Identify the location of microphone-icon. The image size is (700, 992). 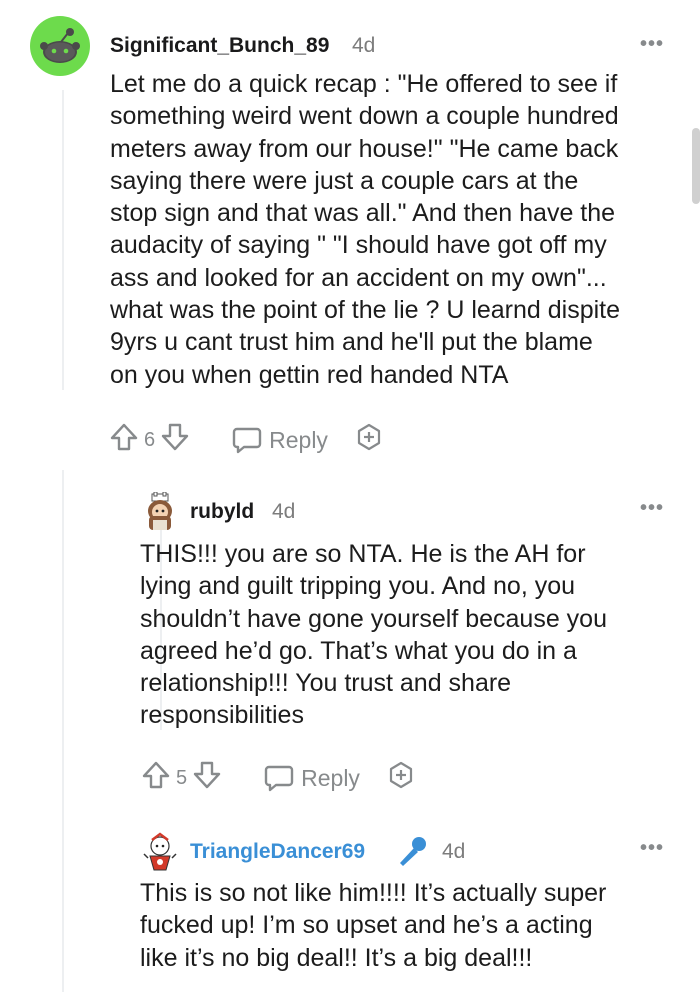
(412, 853).